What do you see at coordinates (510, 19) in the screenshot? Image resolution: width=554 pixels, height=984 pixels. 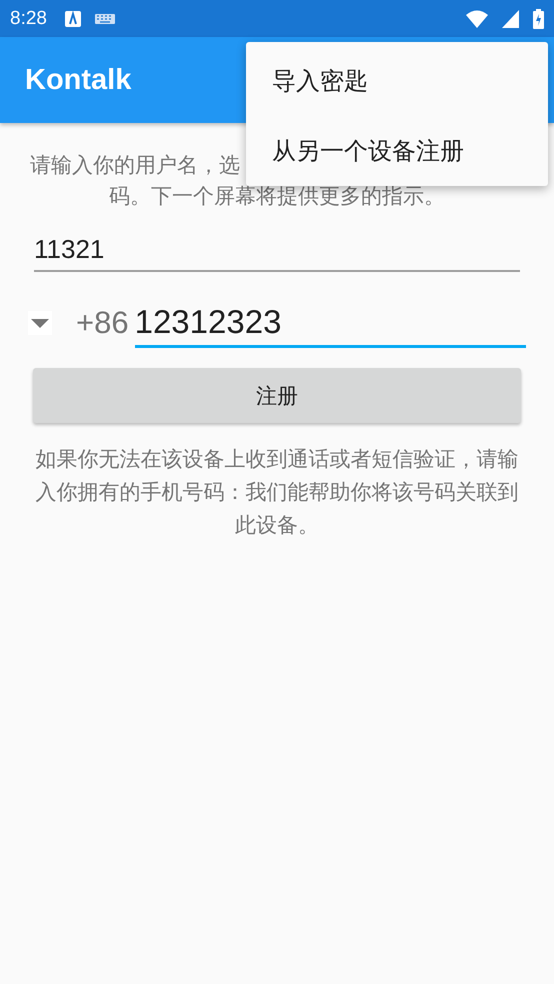 I see `signal-icon` at bounding box center [510, 19].